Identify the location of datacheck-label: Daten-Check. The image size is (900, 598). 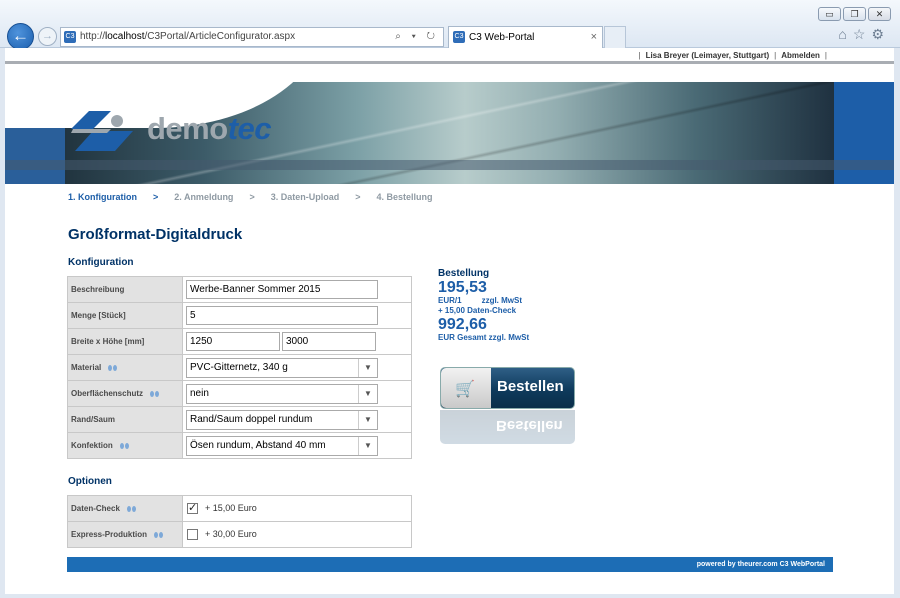
(95, 508).